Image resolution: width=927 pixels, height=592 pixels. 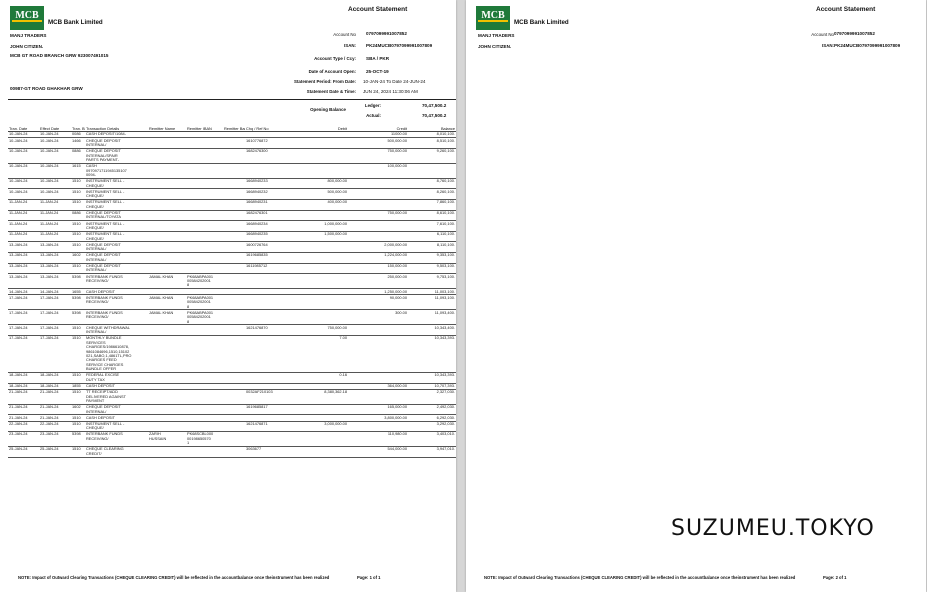 I want to click on table-cell: 1619685835, so click(x=269, y=258).